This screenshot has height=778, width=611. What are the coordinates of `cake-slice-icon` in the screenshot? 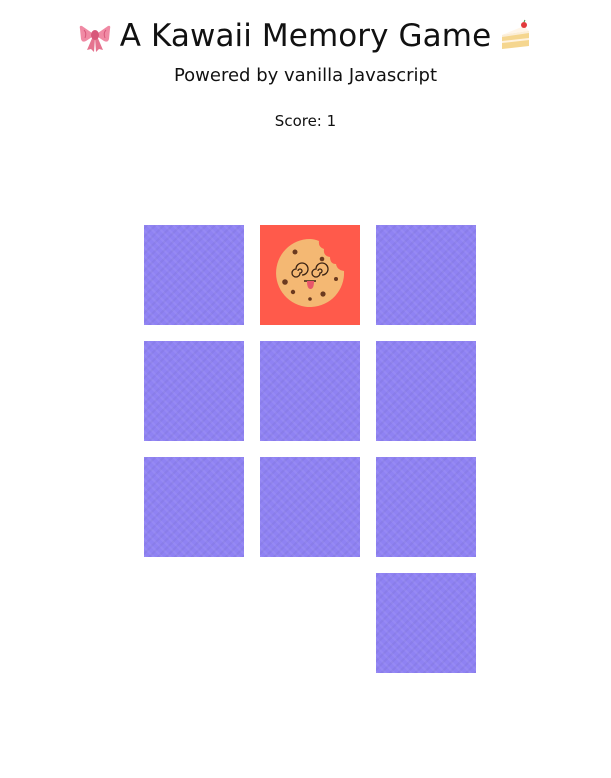 It's located at (516, 36).